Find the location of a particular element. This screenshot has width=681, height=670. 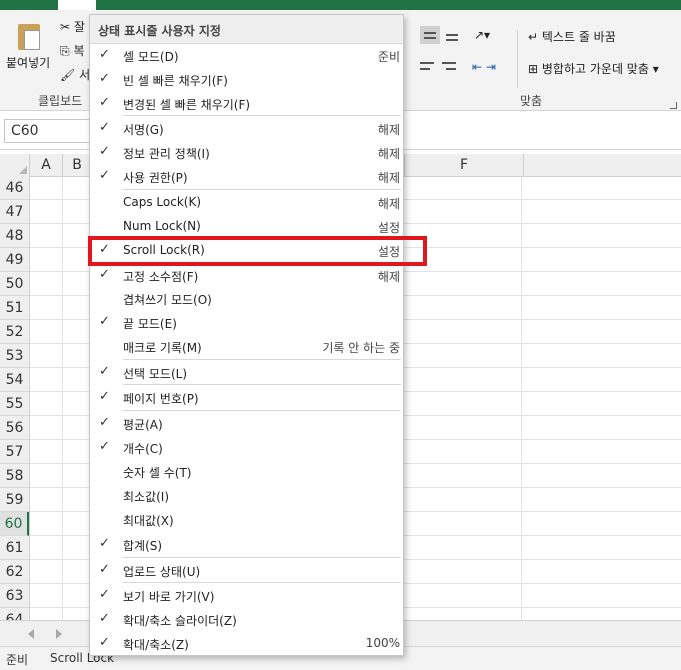

menu-item: Caps Lock(K) 해제 is located at coordinates (246, 203).